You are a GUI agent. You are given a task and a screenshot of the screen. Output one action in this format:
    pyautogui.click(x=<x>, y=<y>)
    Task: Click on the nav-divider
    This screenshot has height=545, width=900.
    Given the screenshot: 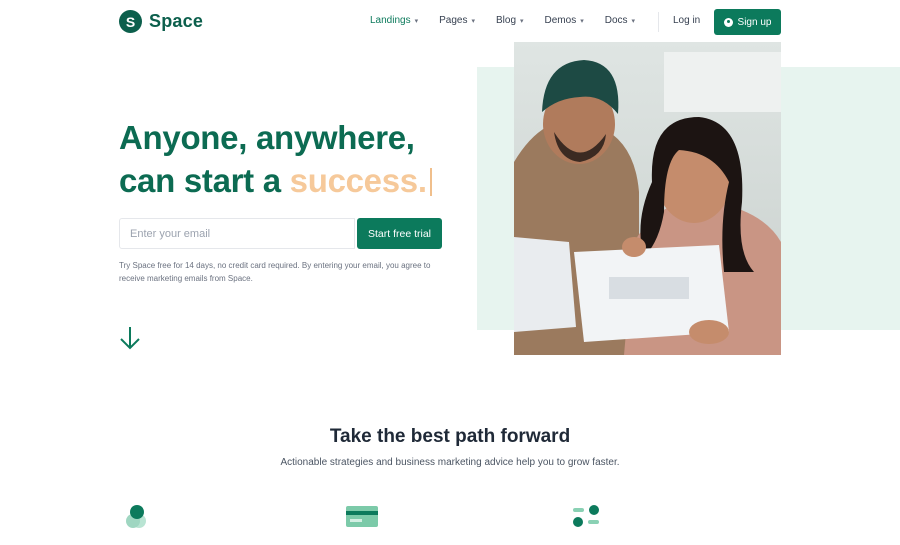 What is the action you would take?
    pyautogui.click(x=658, y=22)
    